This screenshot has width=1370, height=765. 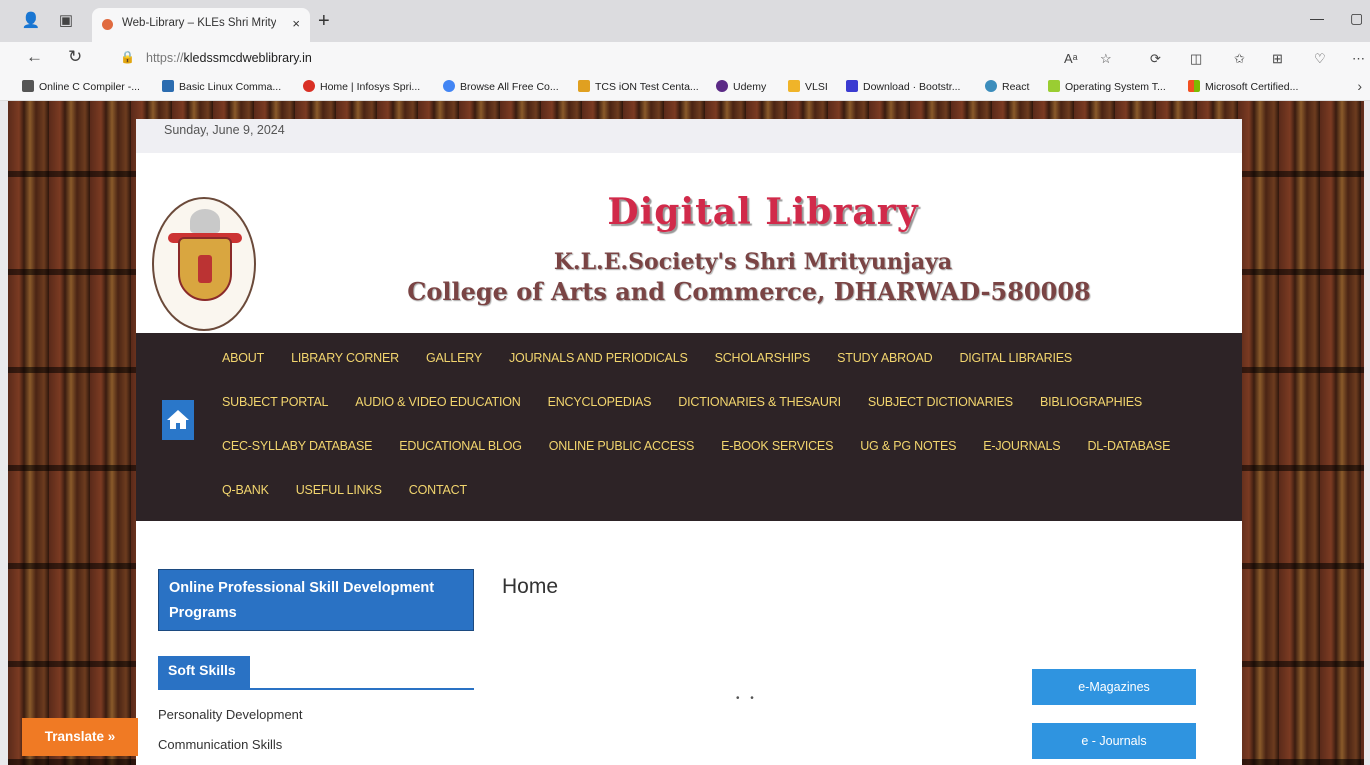 I want to click on code-icon, so click(x=28, y=86).